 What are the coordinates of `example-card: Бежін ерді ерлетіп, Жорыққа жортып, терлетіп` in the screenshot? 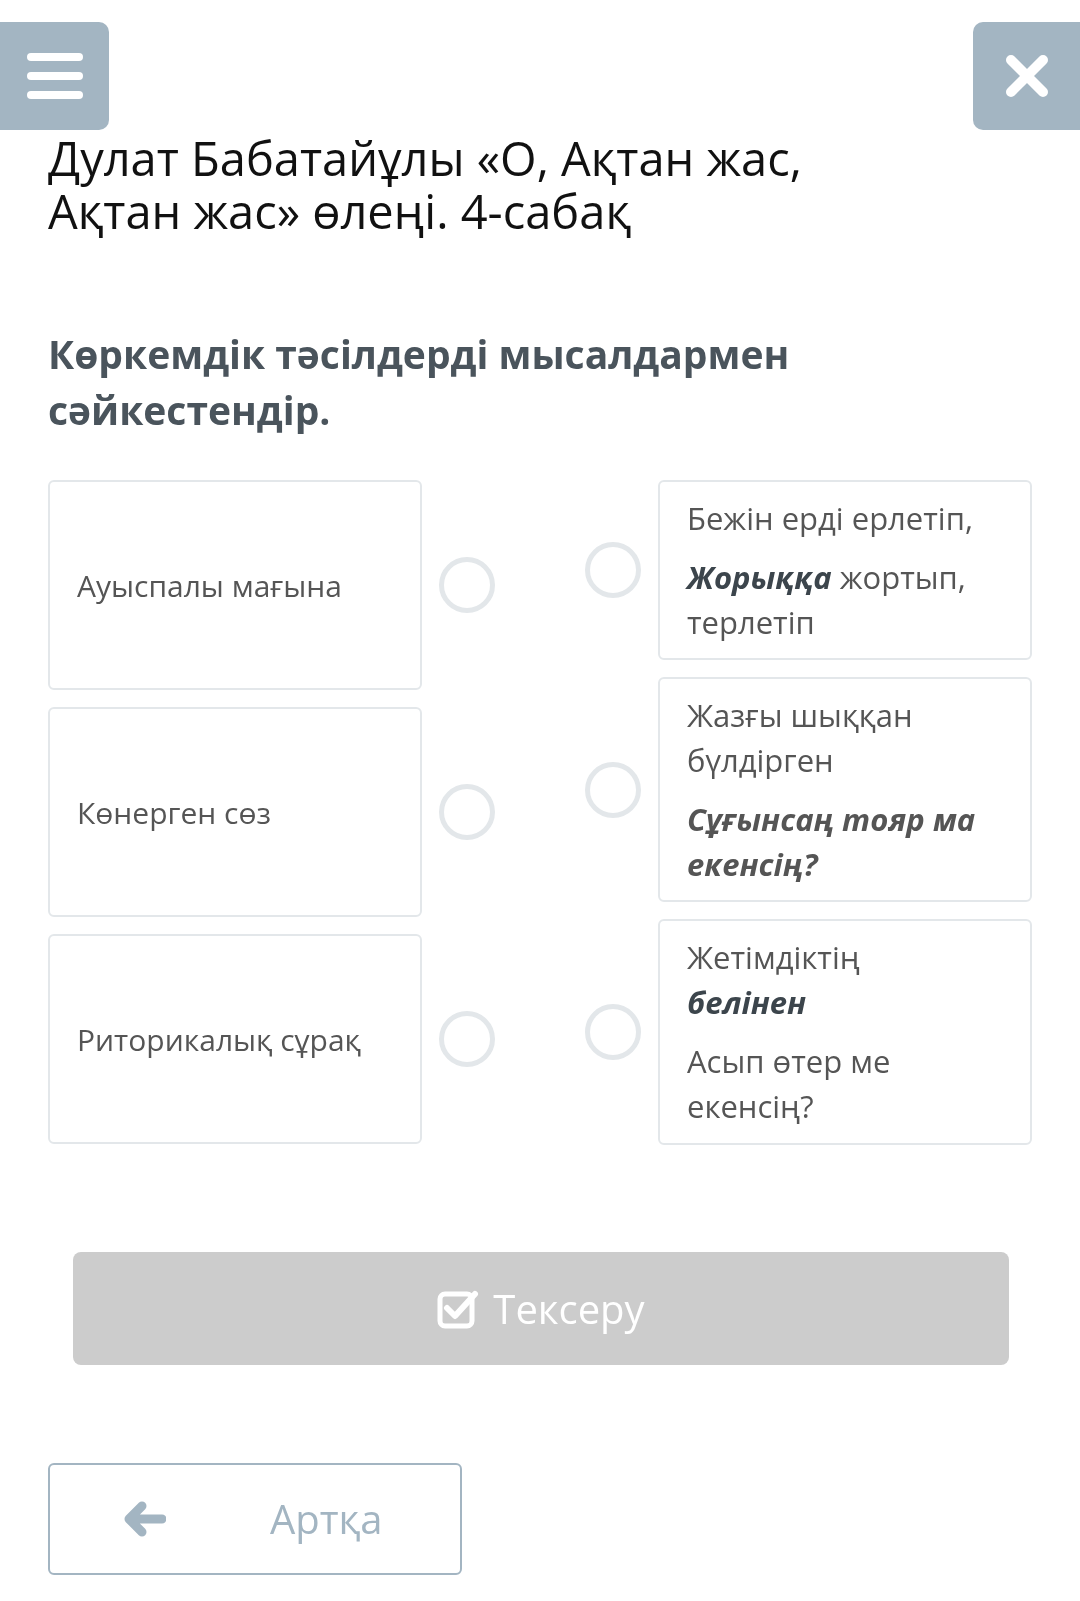 It's located at (845, 570).